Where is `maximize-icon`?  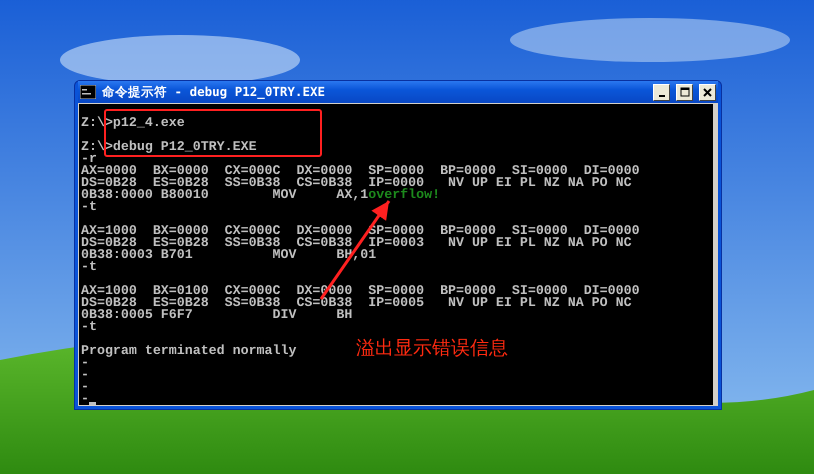 maximize-icon is located at coordinates (685, 92).